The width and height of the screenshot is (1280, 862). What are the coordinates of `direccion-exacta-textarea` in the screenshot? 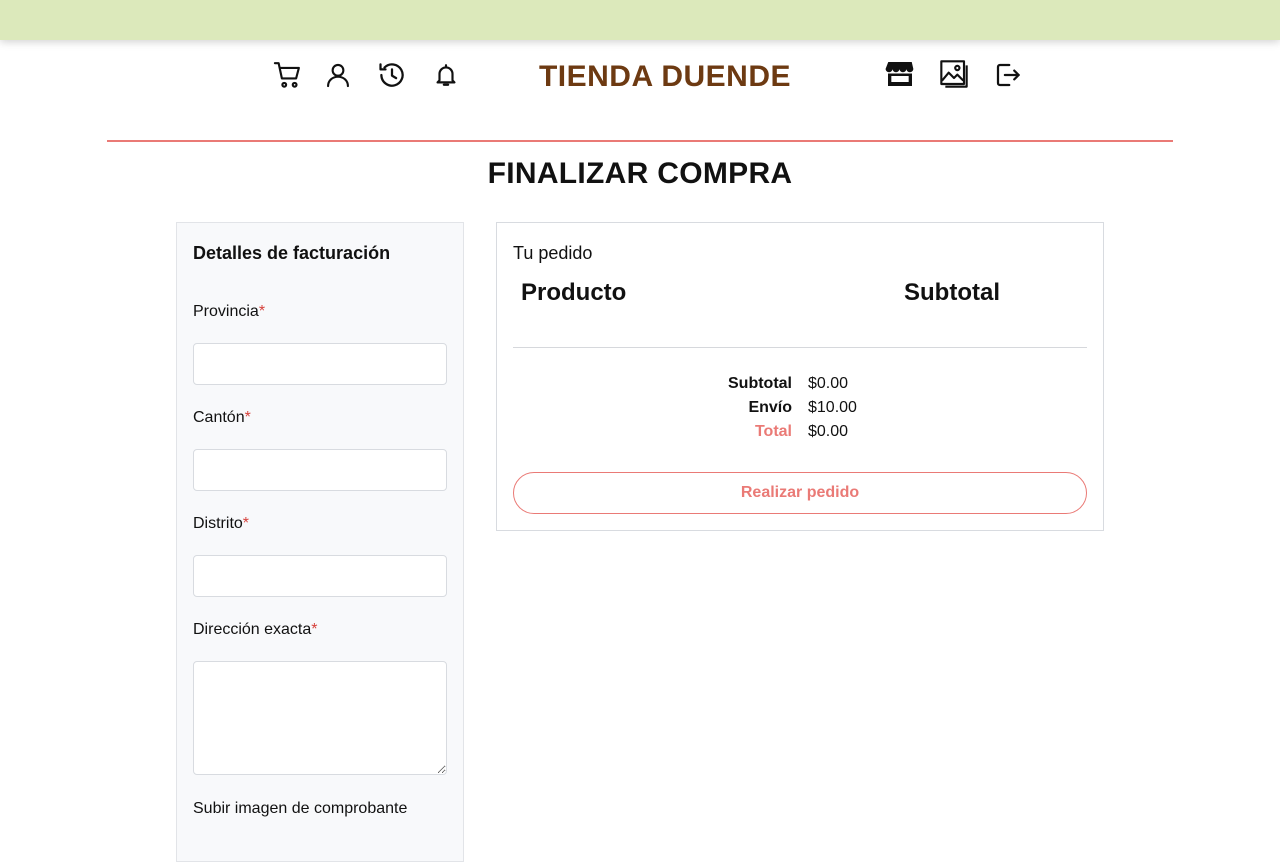 It's located at (320, 718).